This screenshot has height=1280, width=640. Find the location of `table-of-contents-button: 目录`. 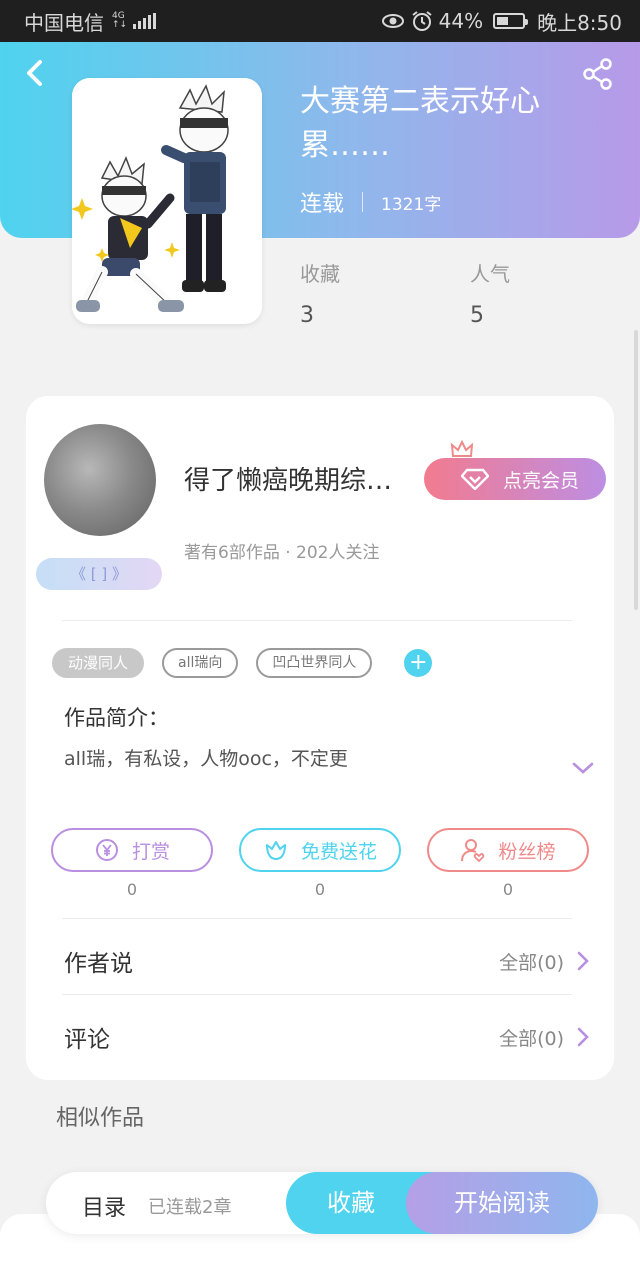

table-of-contents-button: 目录 is located at coordinates (104, 1206).